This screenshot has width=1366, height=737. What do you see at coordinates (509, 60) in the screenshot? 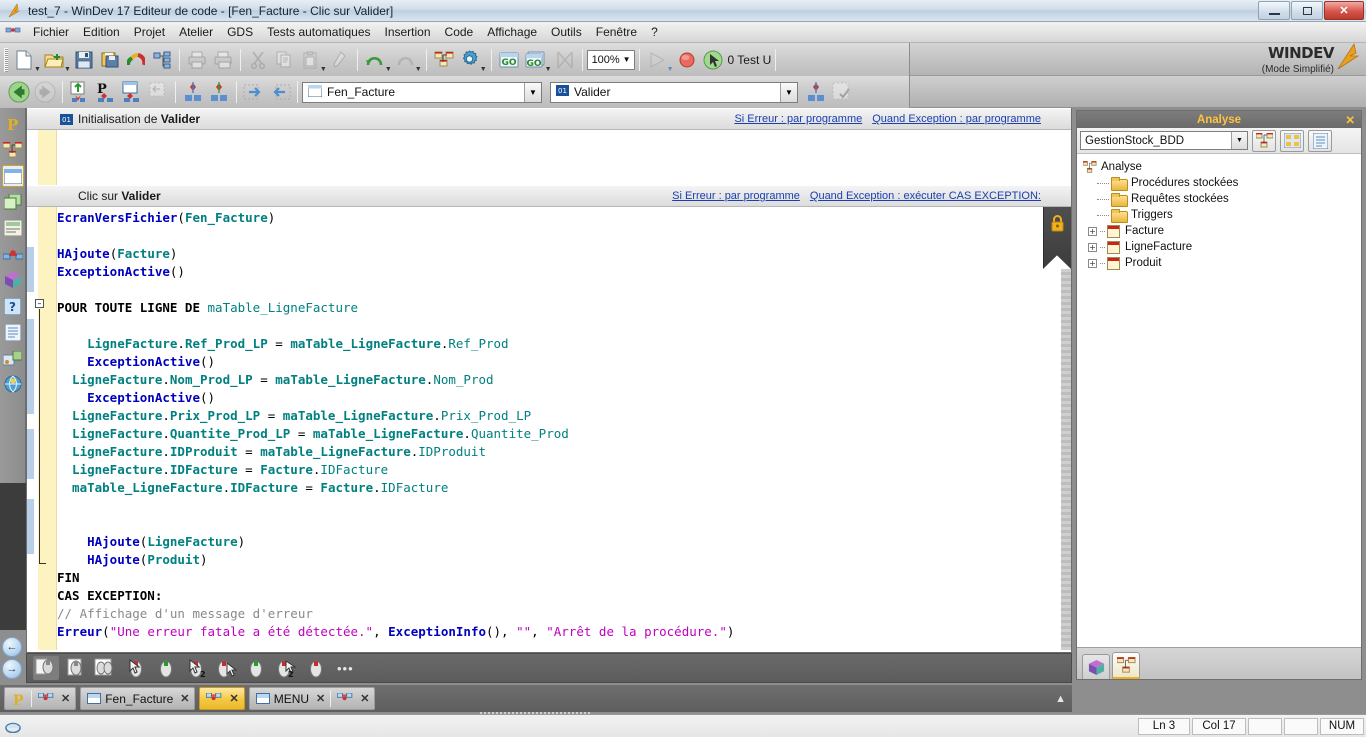
I see `go-button: GO` at bounding box center [509, 60].